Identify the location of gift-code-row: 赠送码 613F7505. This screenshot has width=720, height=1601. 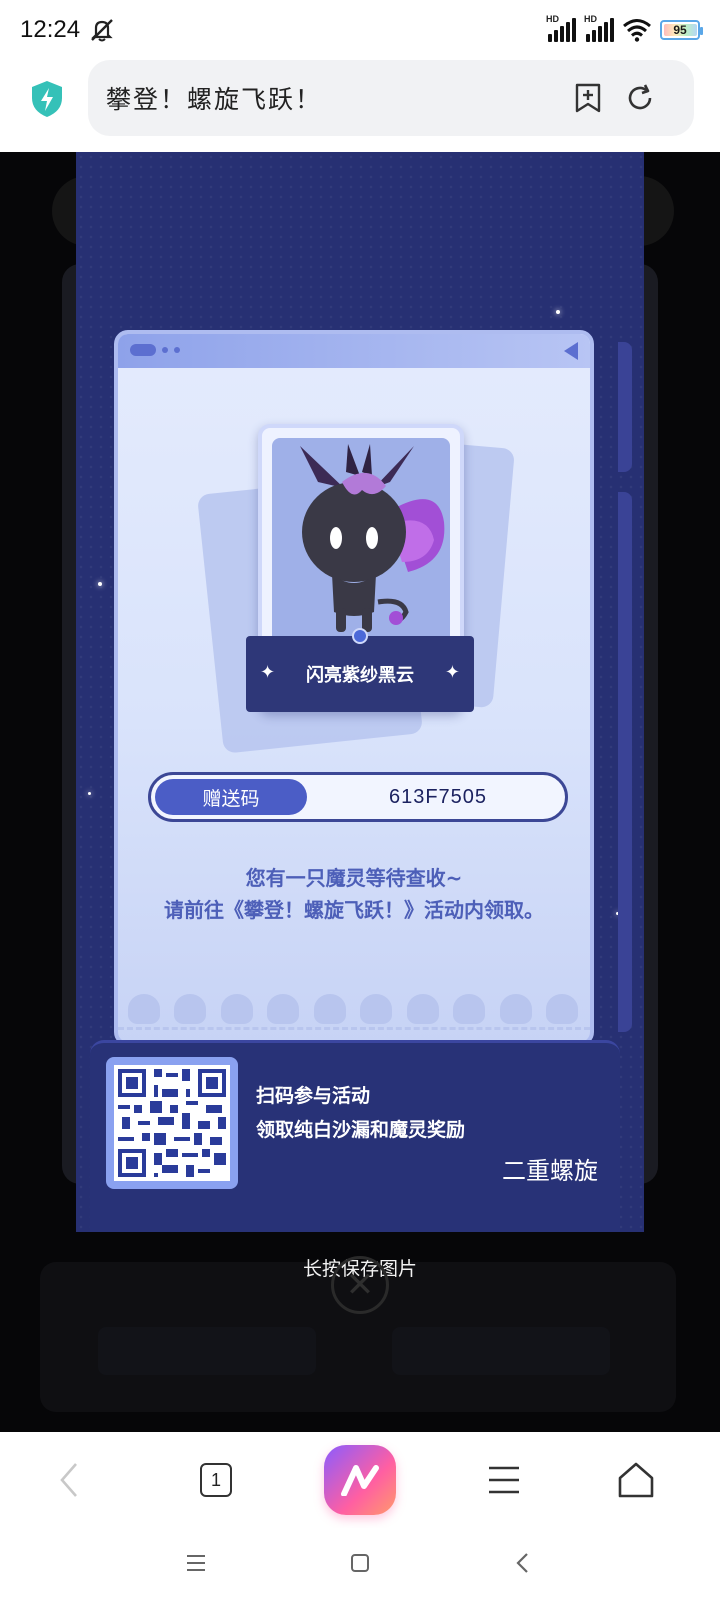
(358, 797).